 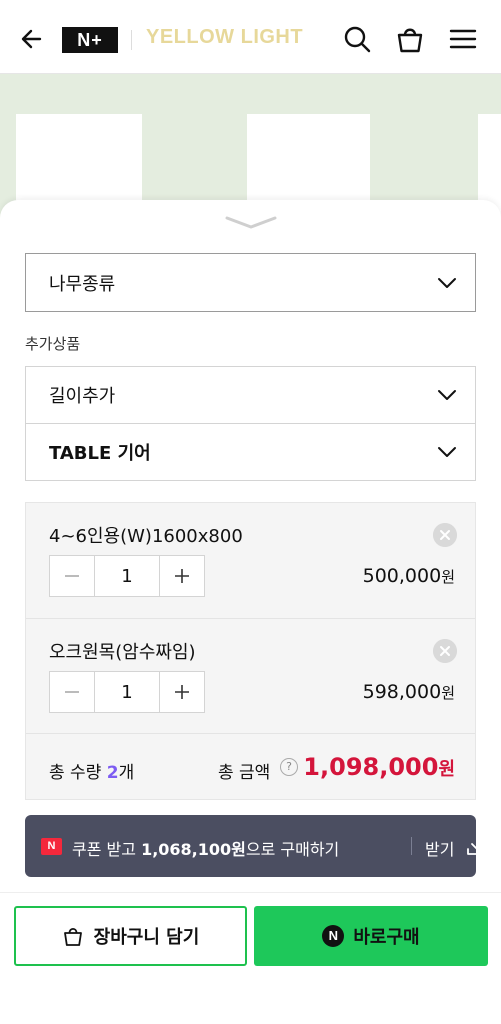 What do you see at coordinates (244, 773) in the screenshot?
I see `total-amount-label: 총 금액` at bounding box center [244, 773].